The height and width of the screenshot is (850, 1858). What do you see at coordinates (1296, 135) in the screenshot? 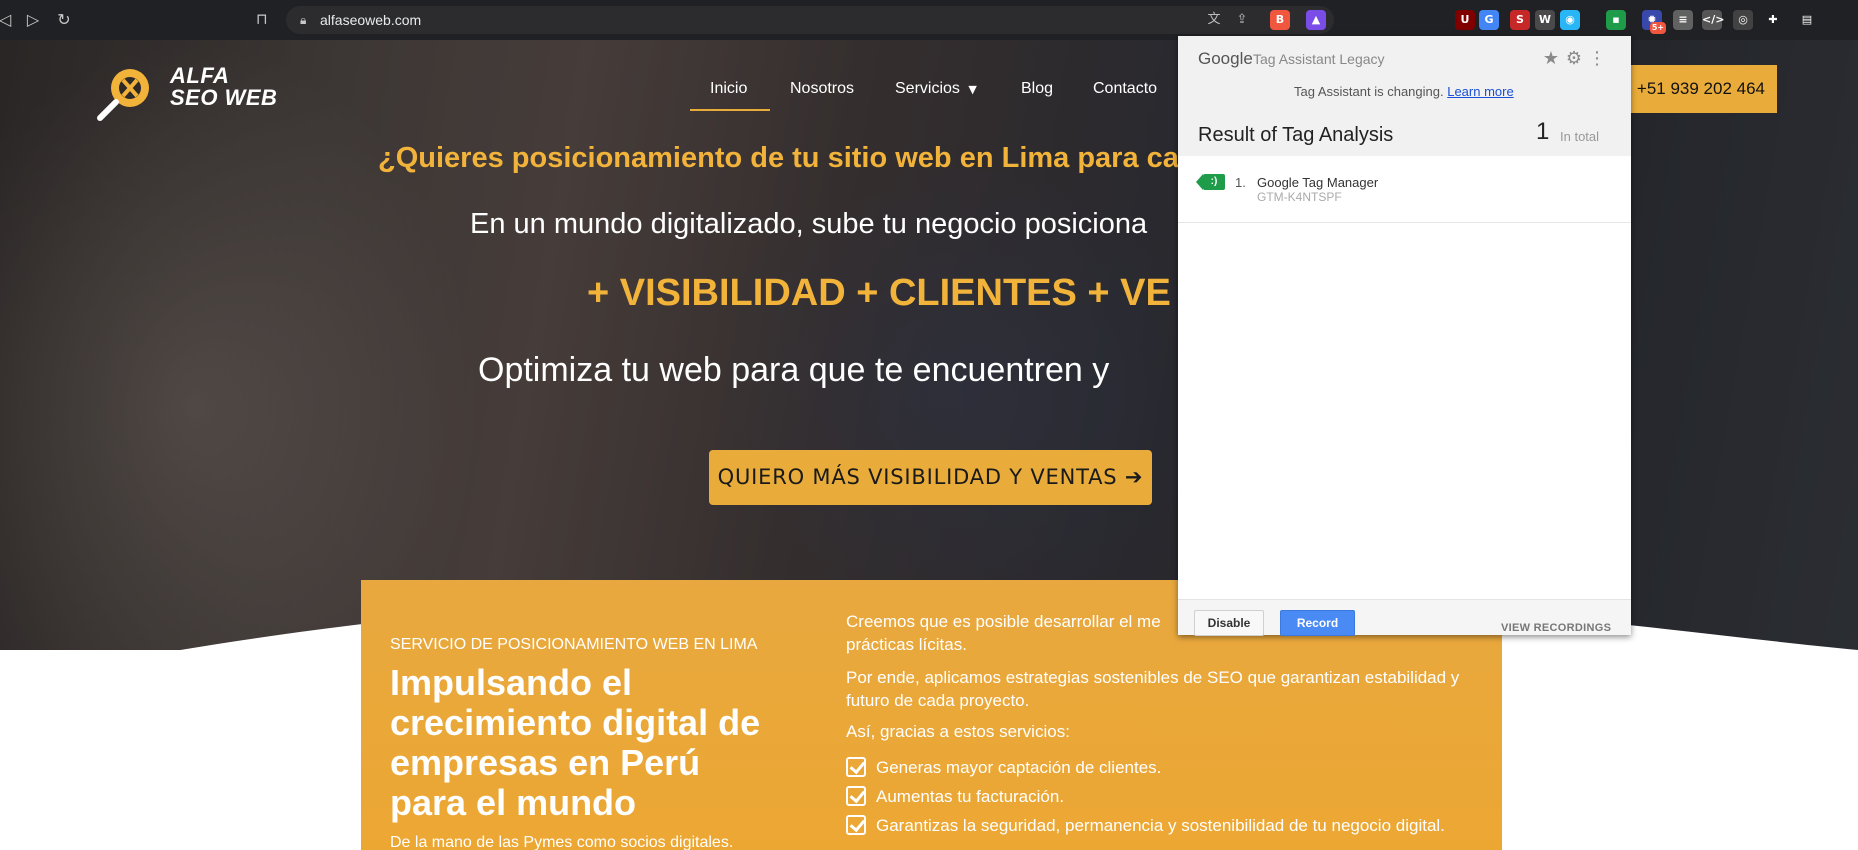
I see `result-title: Result of Tag Analysis` at bounding box center [1296, 135].